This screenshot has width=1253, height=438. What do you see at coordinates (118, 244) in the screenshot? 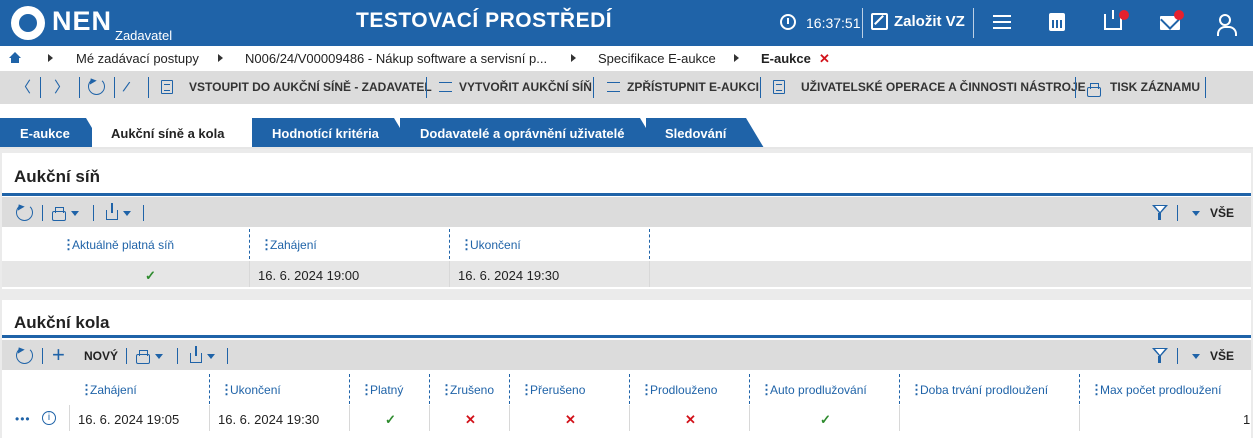
I see `column-header-valid-hall: Aktuálně platná síň` at bounding box center [118, 244].